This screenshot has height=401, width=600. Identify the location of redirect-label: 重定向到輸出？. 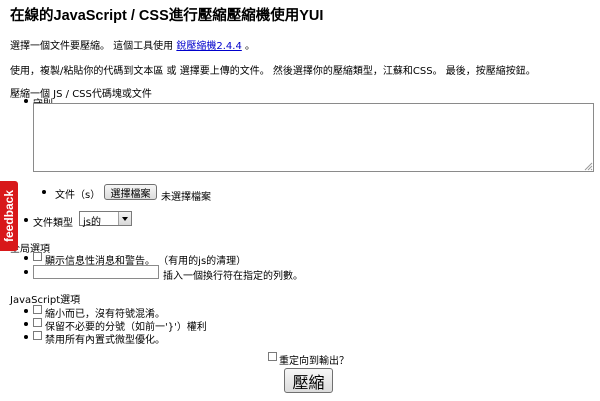
(314, 361).